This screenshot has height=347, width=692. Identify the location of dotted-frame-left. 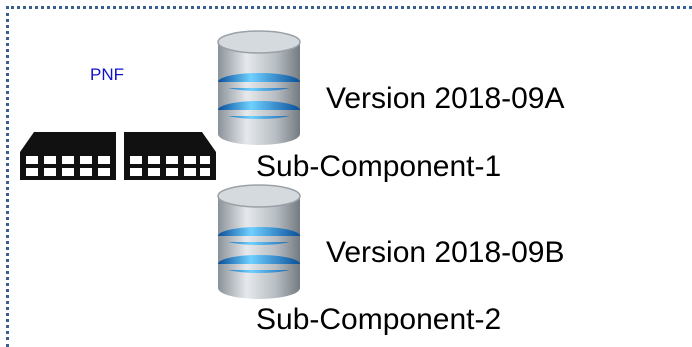
(7, 176).